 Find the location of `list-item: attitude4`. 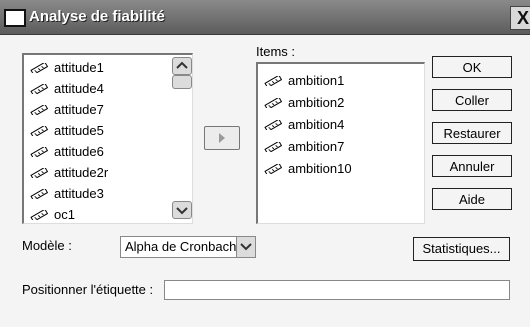

list-item: attitude4 is located at coordinates (67, 89).